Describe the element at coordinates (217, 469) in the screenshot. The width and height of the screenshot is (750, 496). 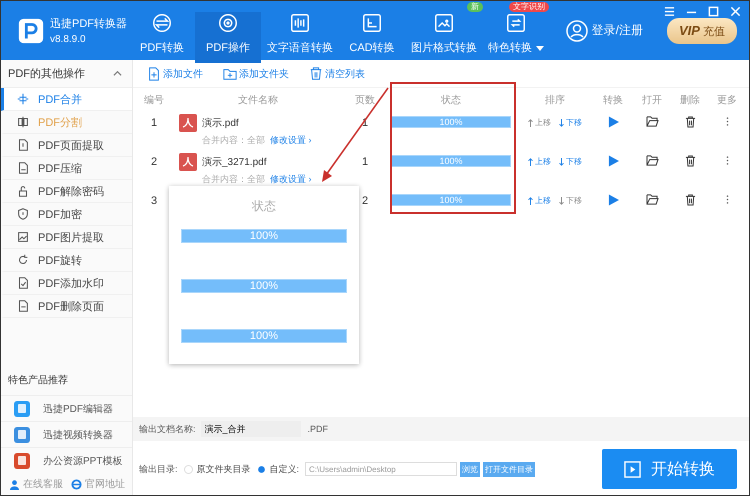
I see `radio-option: 原文件夹目录` at that location.